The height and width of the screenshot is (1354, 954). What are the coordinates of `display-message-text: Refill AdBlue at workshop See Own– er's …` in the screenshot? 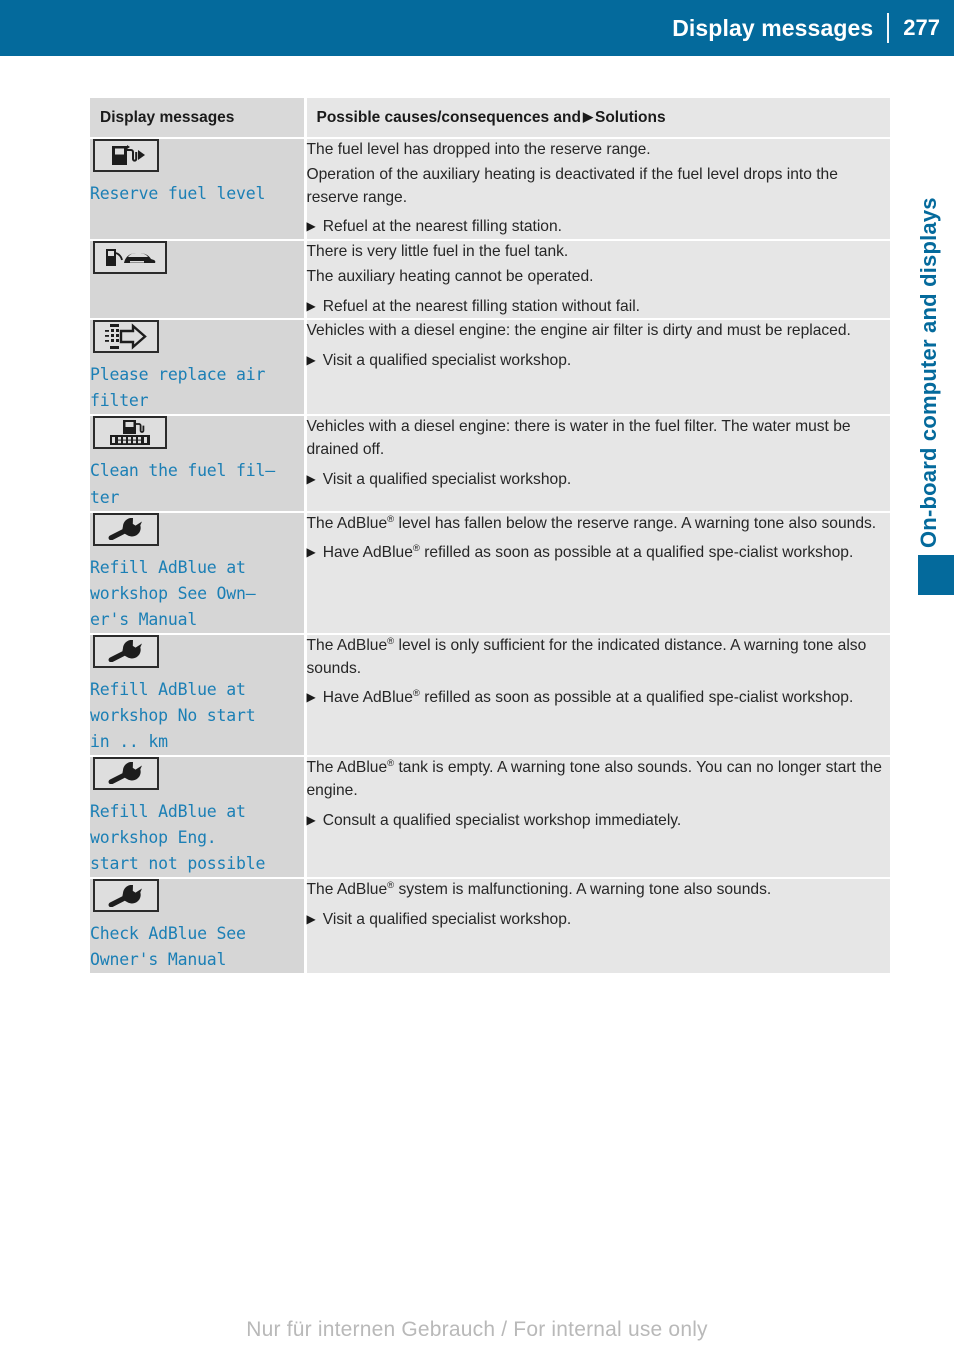 It's located at (173, 593).